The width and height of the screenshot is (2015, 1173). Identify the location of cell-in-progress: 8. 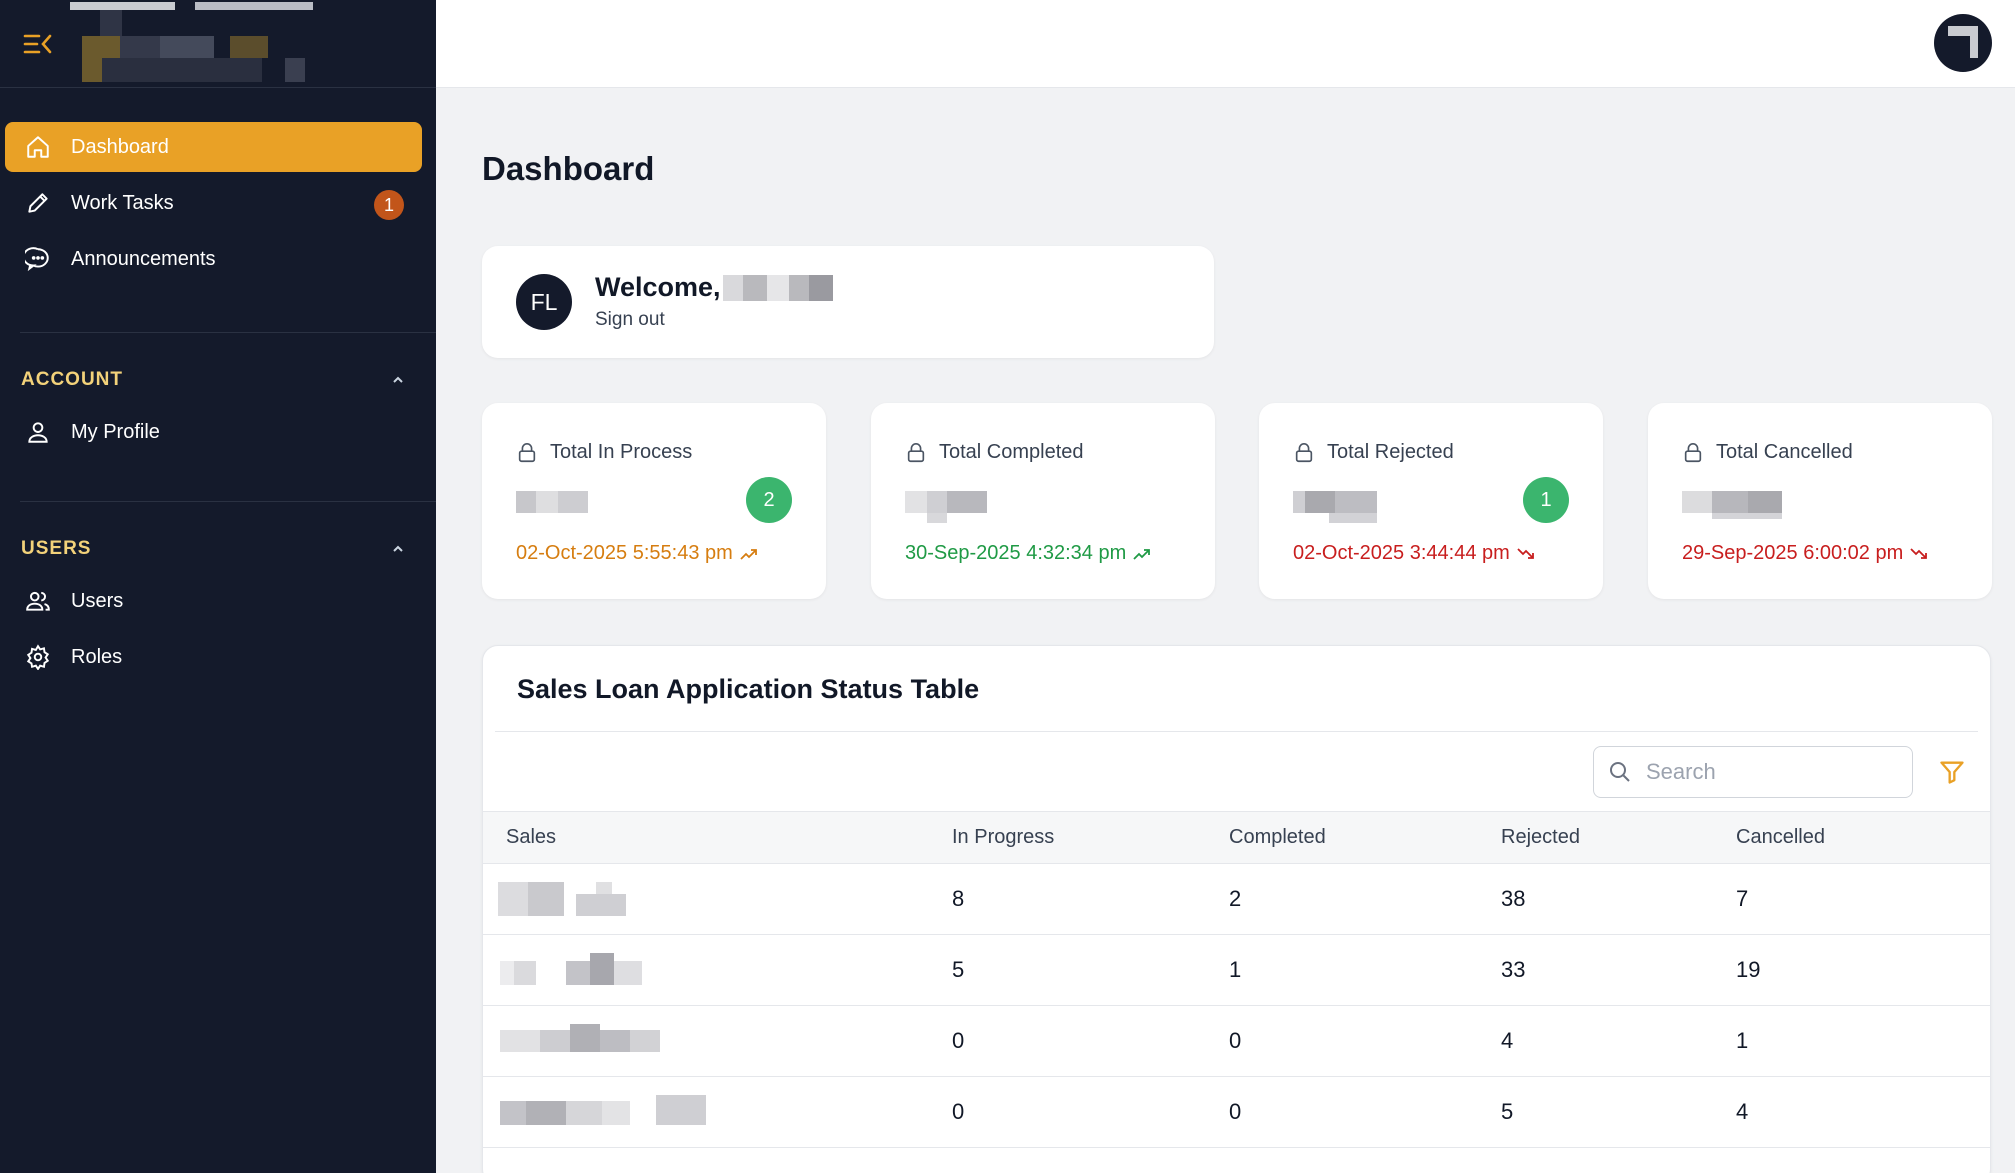
(1090, 899).